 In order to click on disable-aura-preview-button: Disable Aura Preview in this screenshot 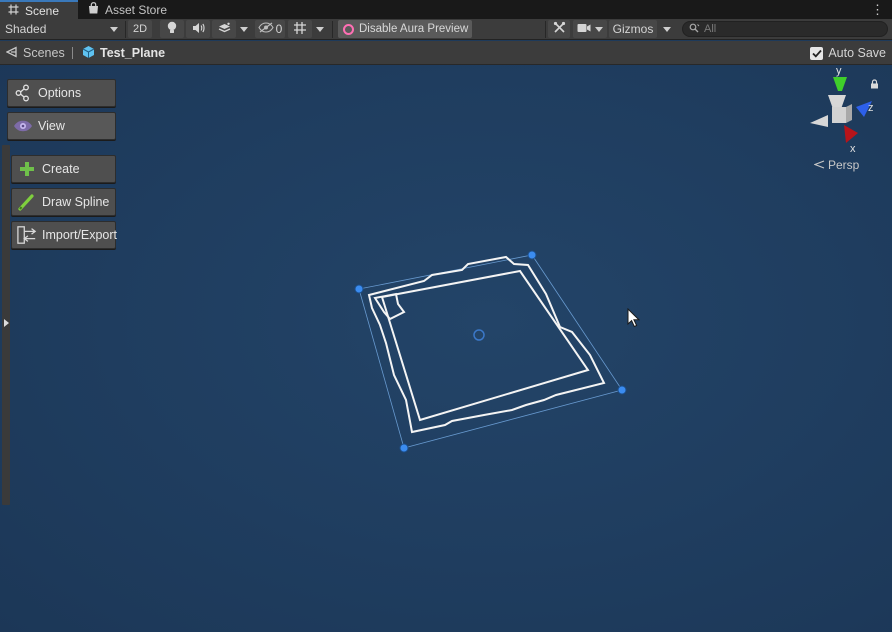, I will do `click(405, 29)`.